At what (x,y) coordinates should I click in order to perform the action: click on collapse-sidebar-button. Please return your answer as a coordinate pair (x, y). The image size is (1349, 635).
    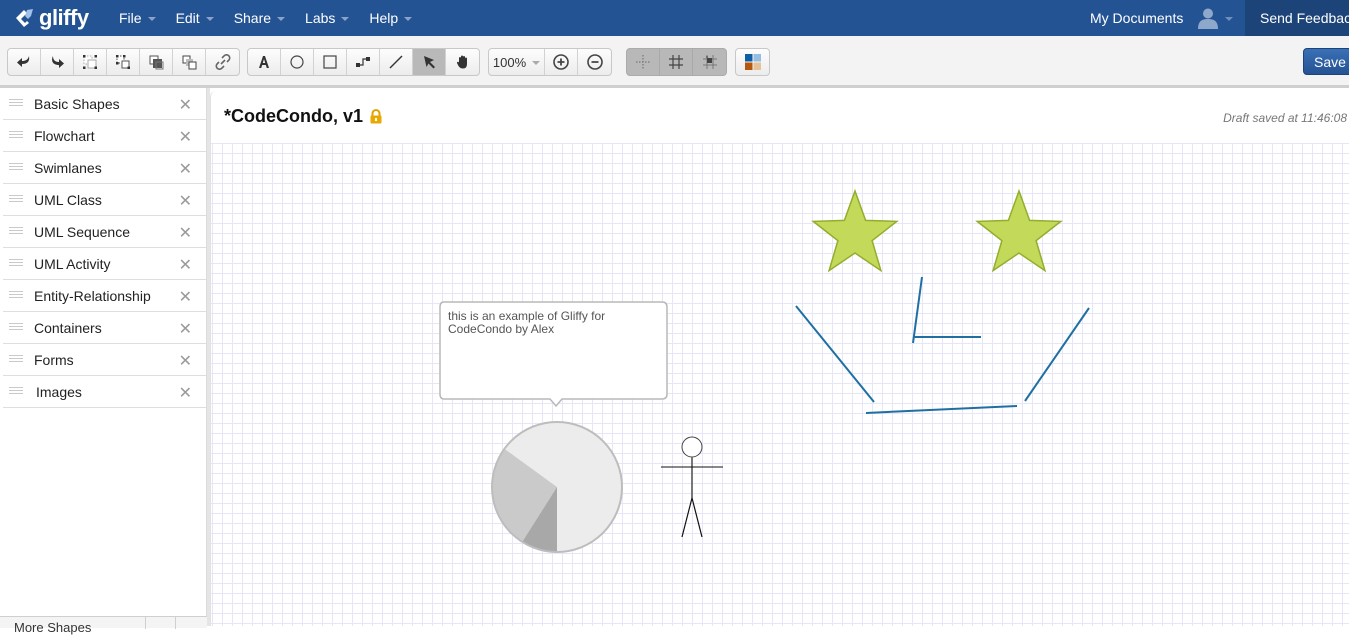
    Looking at the image, I should click on (191, 623).